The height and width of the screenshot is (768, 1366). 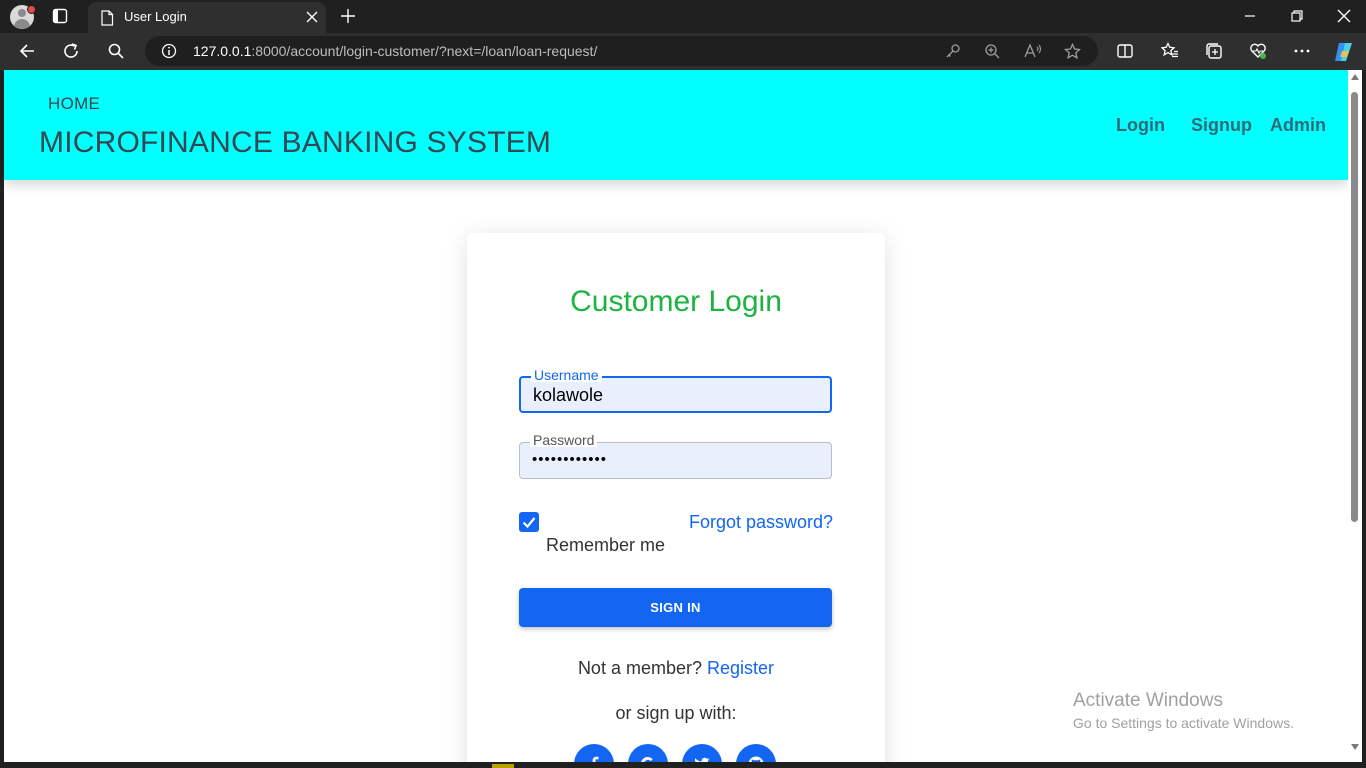 I want to click on nav-links: Login Signup Admin, so click(x=1221, y=125).